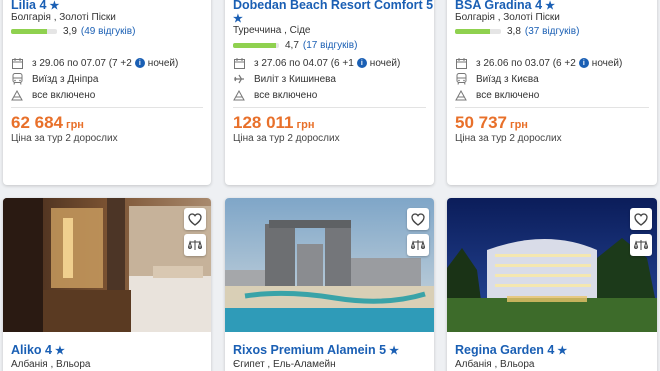 This screenshot has height=371, width=660. Describe the element at coordinates (505, 6) in the screenshot. I see `hotel-name-link: BSA Gradina 4 ★` at that location.